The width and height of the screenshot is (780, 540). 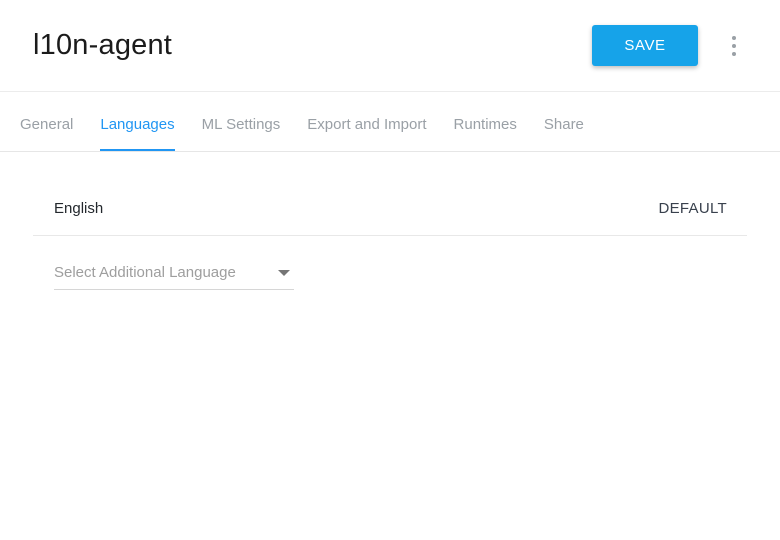 What do you see at coordinates (645, 45) in the screenshot?
I see `save-button: SAVE` at bounding box center [645, 45].